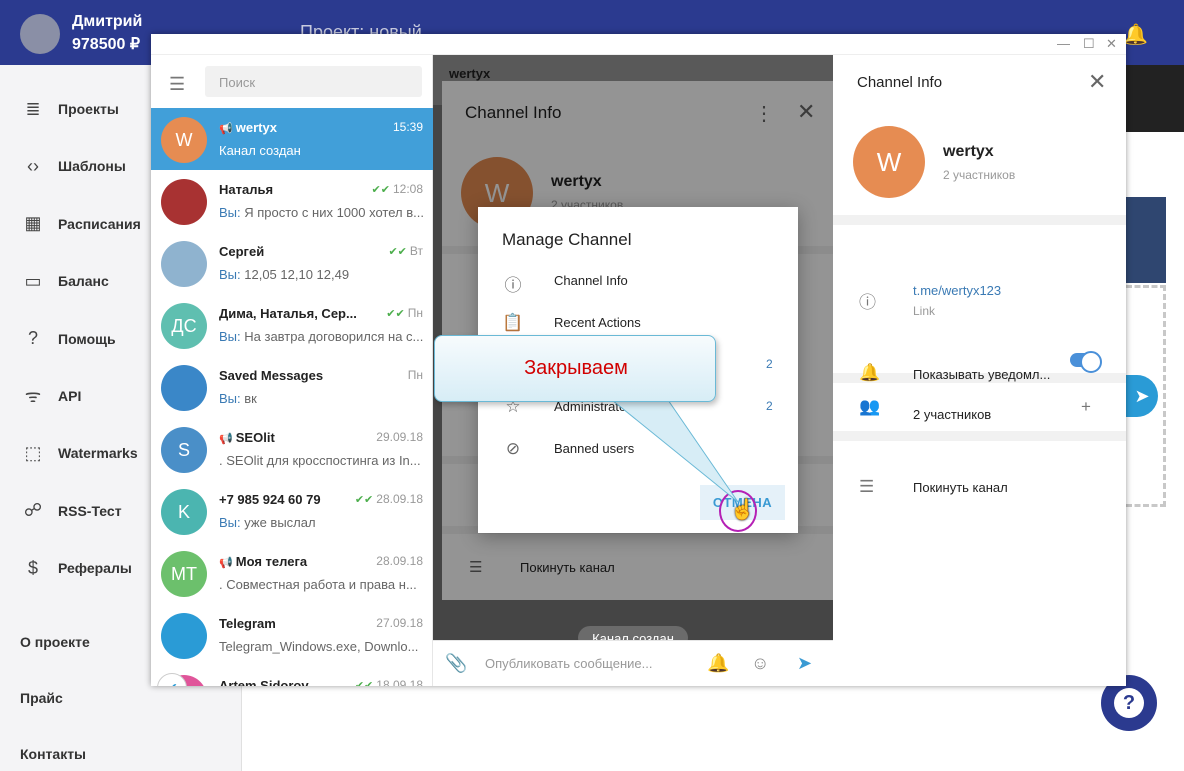 This screenshot has width=1184, height=771. I want to click on chat-name: Telegram, so click(247, 623).